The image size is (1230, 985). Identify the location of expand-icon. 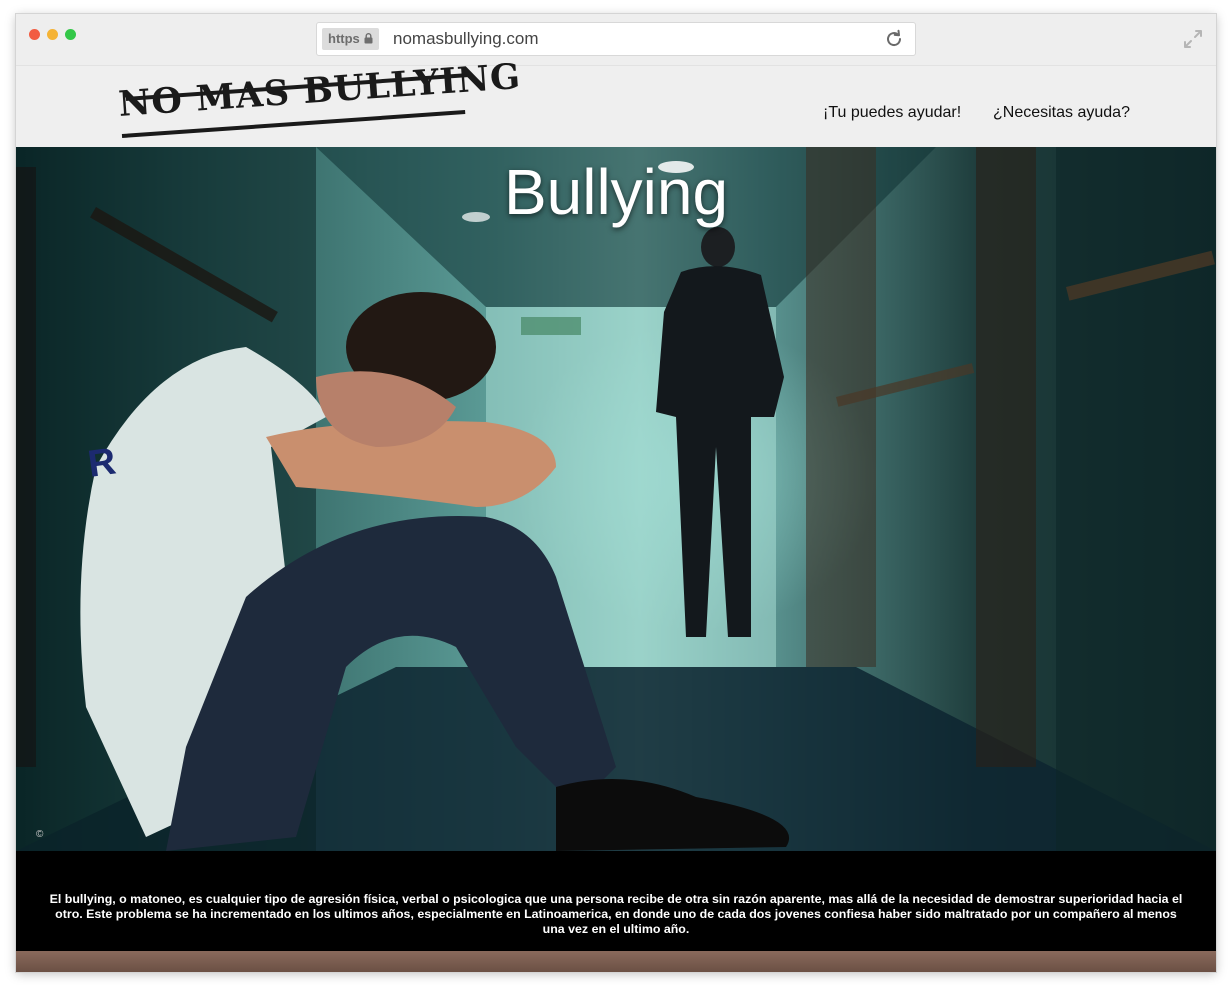
(1193, 39).